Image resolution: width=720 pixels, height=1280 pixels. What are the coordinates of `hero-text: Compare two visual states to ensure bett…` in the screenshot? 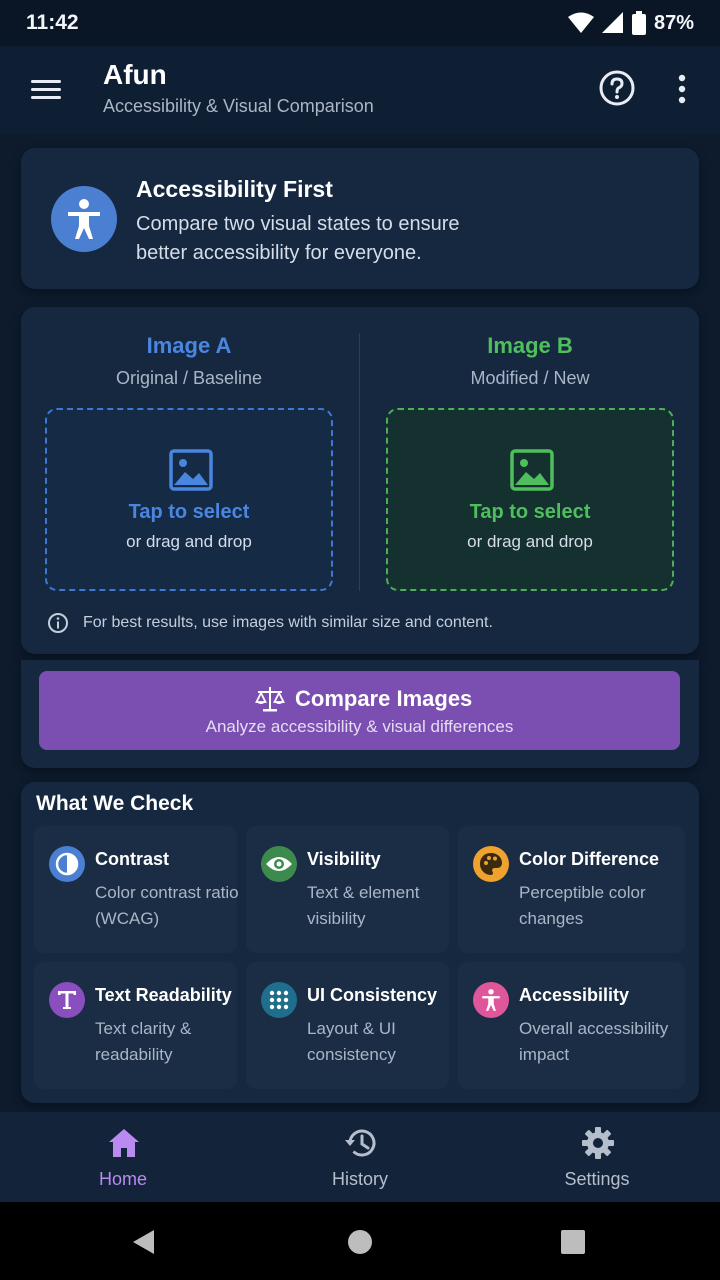 It's located at (298, 238).